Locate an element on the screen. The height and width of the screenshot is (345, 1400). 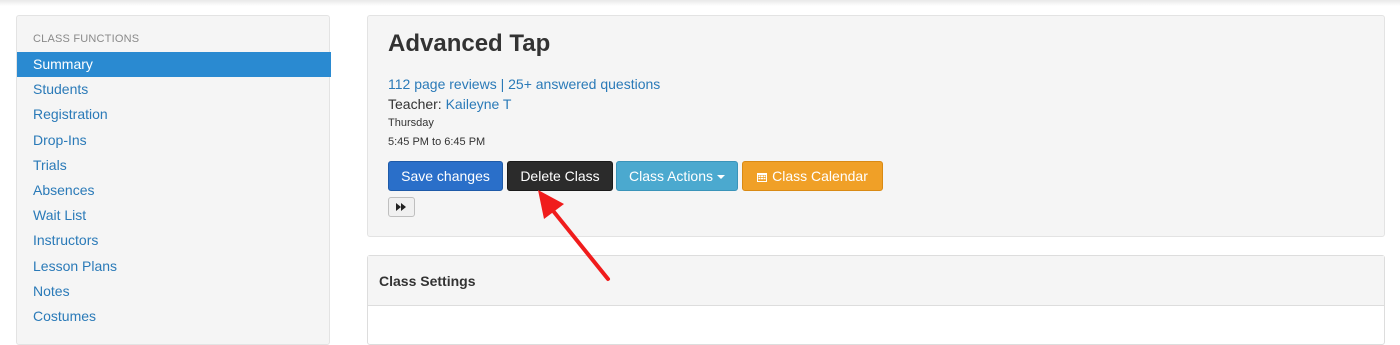
save-changes-button: Save changes is located at coordinates (445, 176).